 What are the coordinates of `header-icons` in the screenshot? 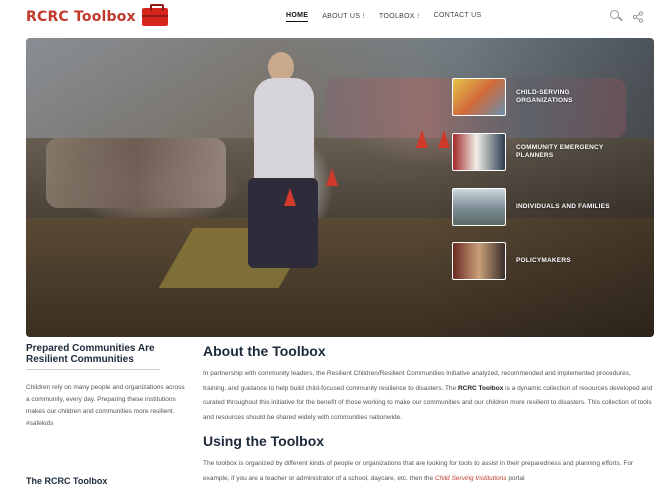 It's located at (627, 16).